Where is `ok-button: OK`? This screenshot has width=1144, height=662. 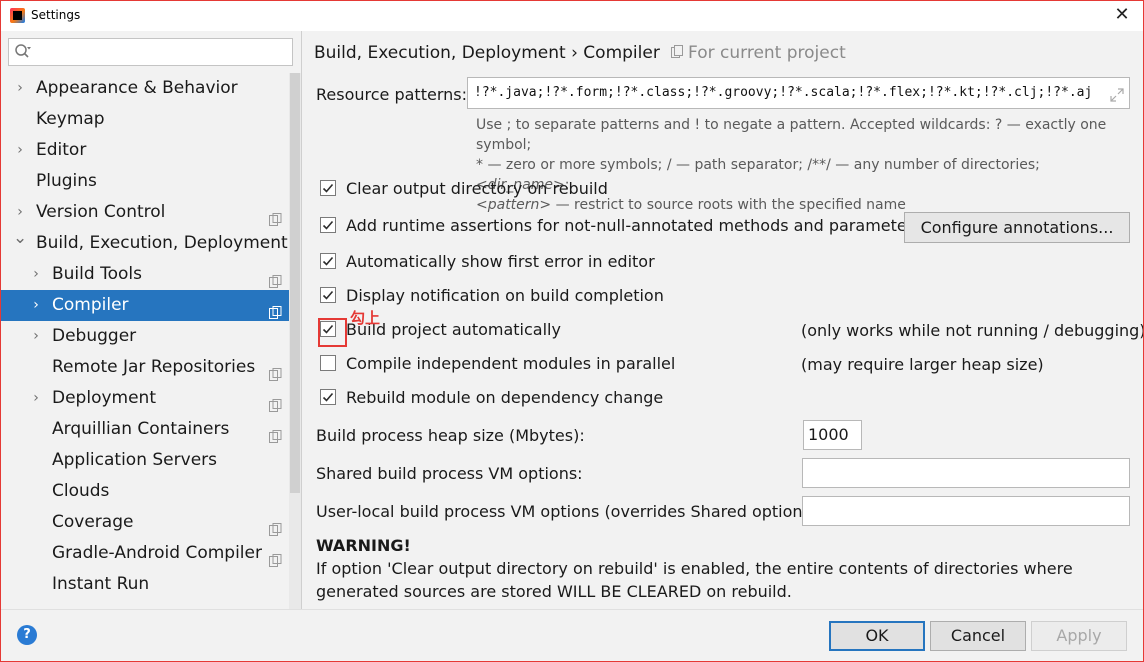
ok-button: OK is located at coordinates (877, 636).